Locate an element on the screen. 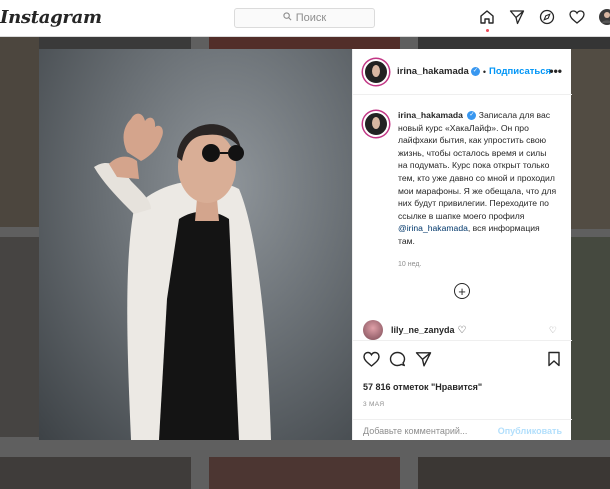  comment-item: lily_ne_zanyda ♡ ♡ is located at coordinates (463, 330).